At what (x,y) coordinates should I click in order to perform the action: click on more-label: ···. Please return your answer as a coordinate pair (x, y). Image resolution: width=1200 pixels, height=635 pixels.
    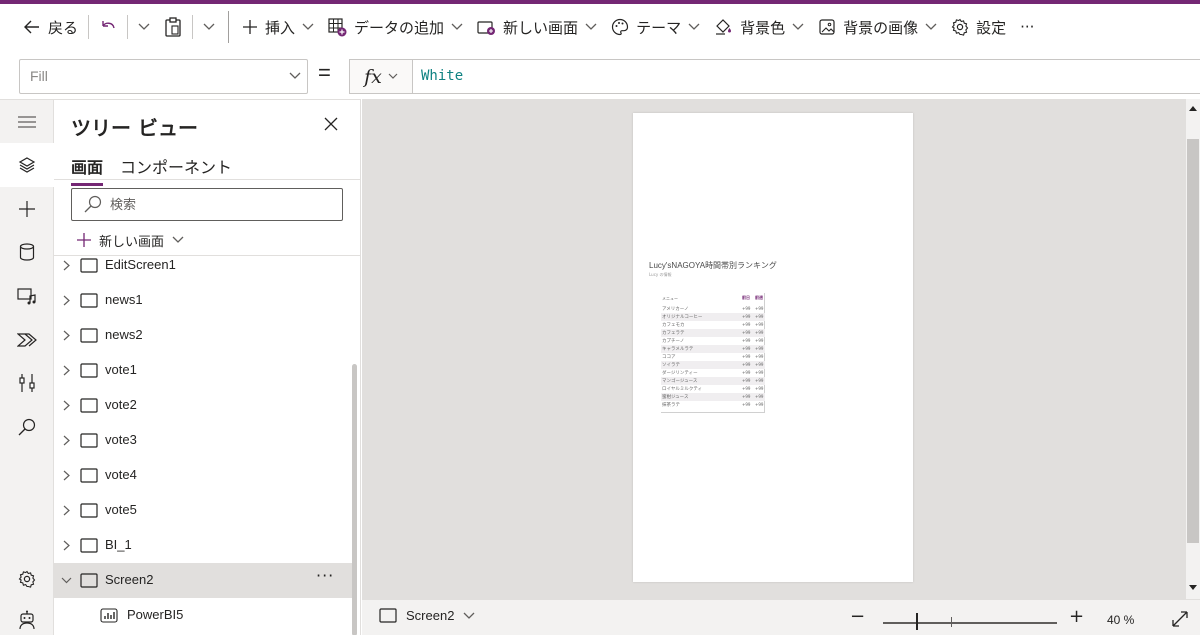
    Looking at the image, I should click on (1027, 27).